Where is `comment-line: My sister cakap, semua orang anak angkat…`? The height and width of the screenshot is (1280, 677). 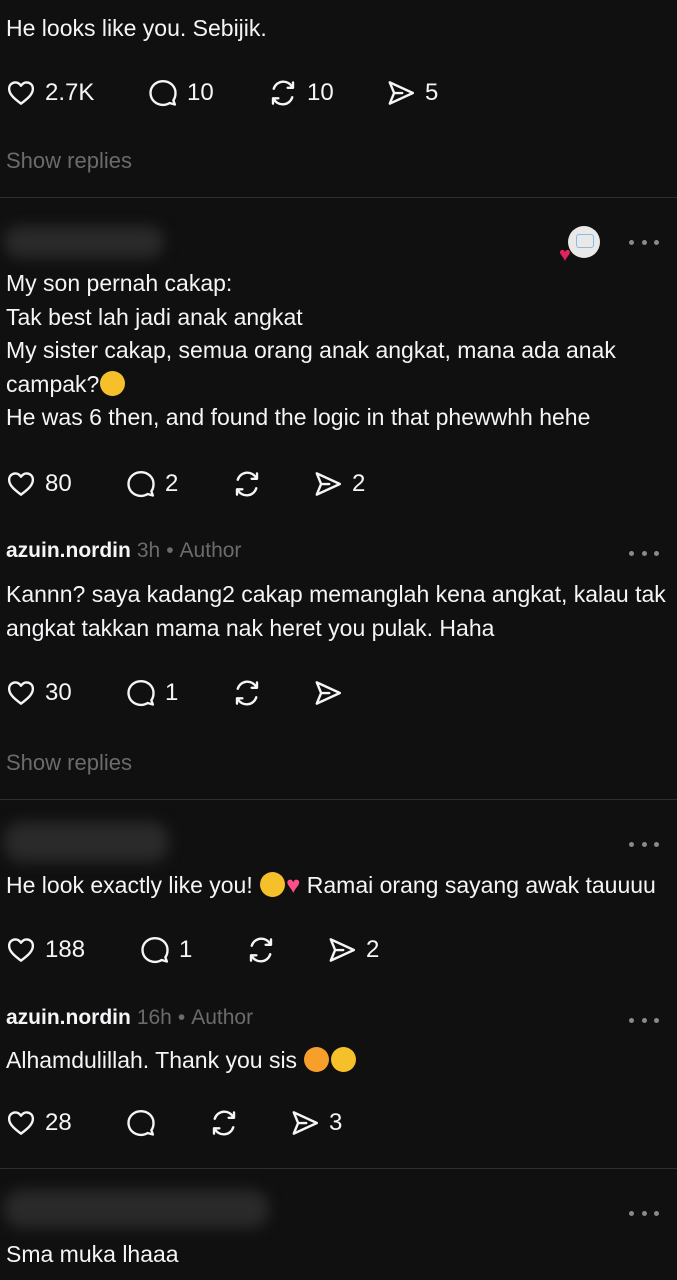
comment-line: My sister cakap, semua orang anak angkat… is located at coordinates (311, 350).